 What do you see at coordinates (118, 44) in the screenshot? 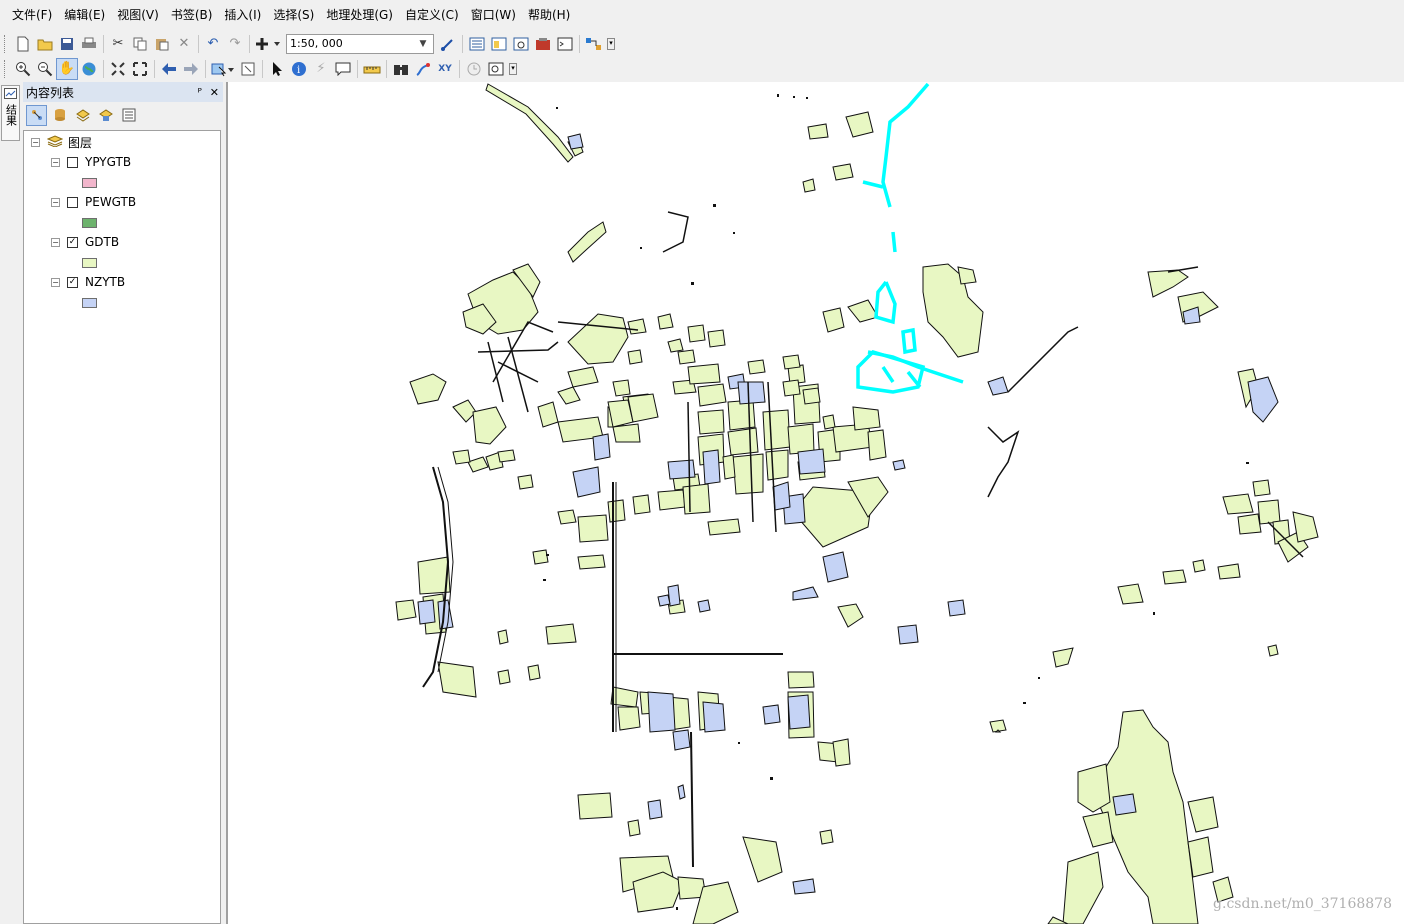
I see `cut-icon: ✂` at bounding box center [118, 44].